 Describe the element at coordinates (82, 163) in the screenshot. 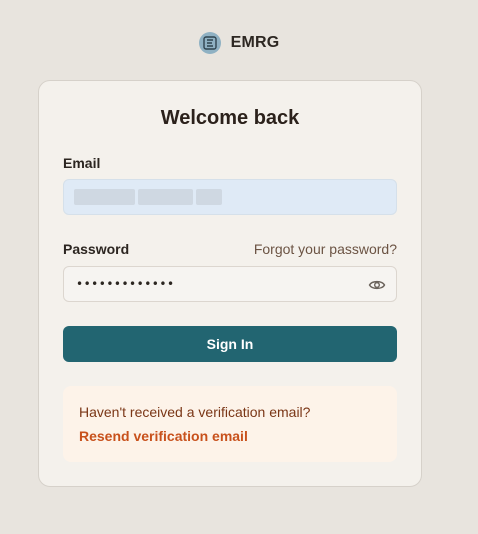

I see `email-label: Email` at that location.